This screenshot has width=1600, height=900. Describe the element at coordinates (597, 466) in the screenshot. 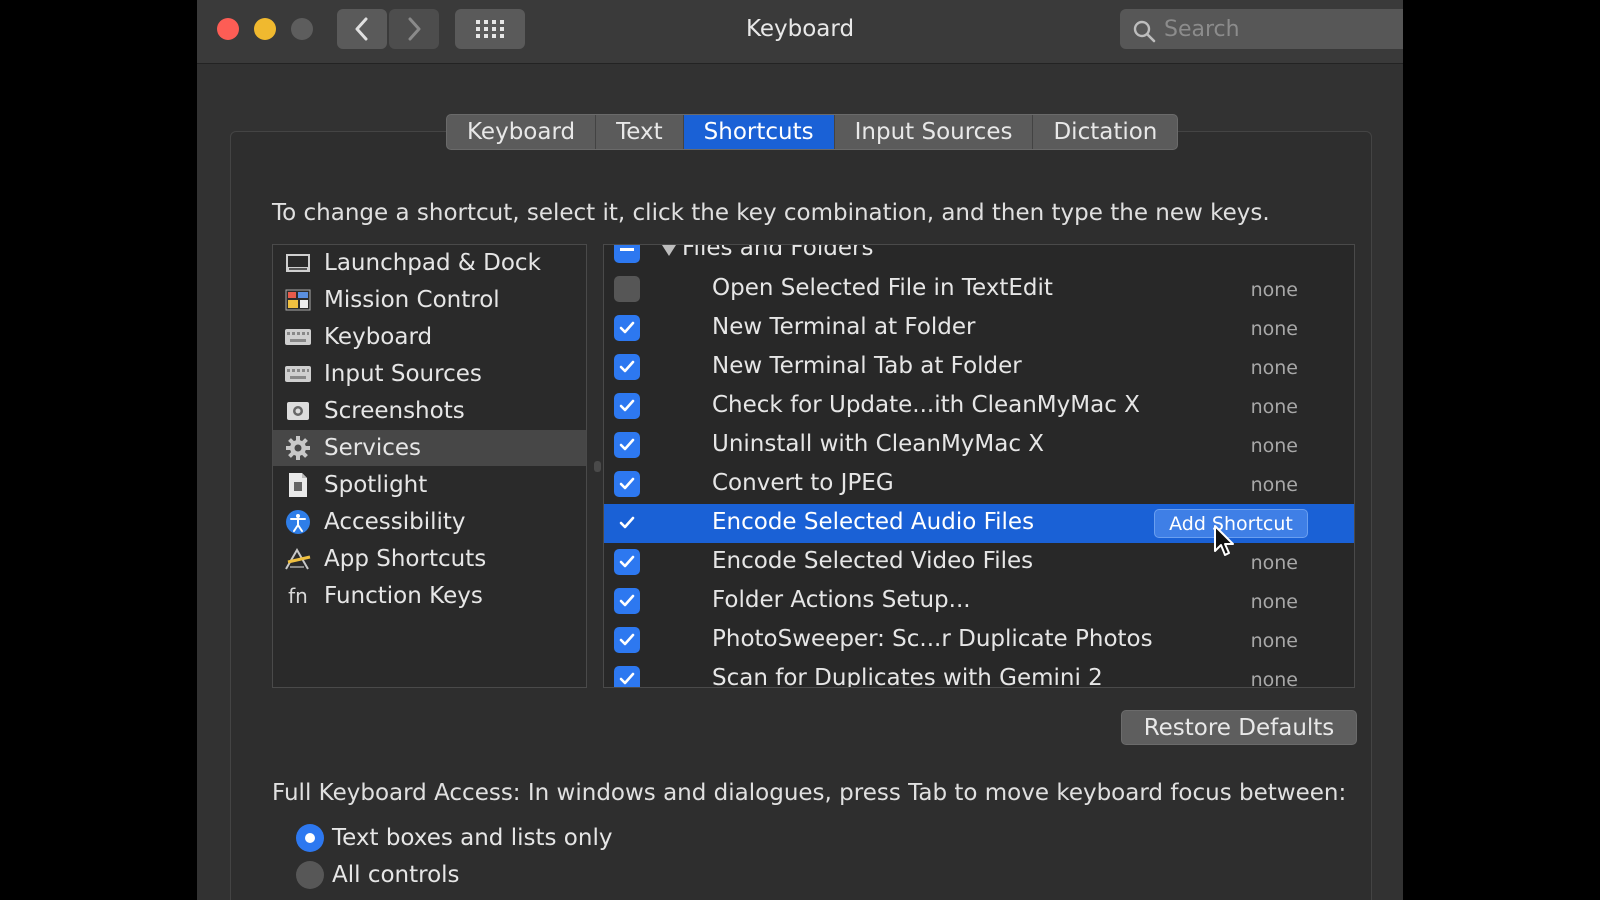

I see `split-divider-handle` at that location.